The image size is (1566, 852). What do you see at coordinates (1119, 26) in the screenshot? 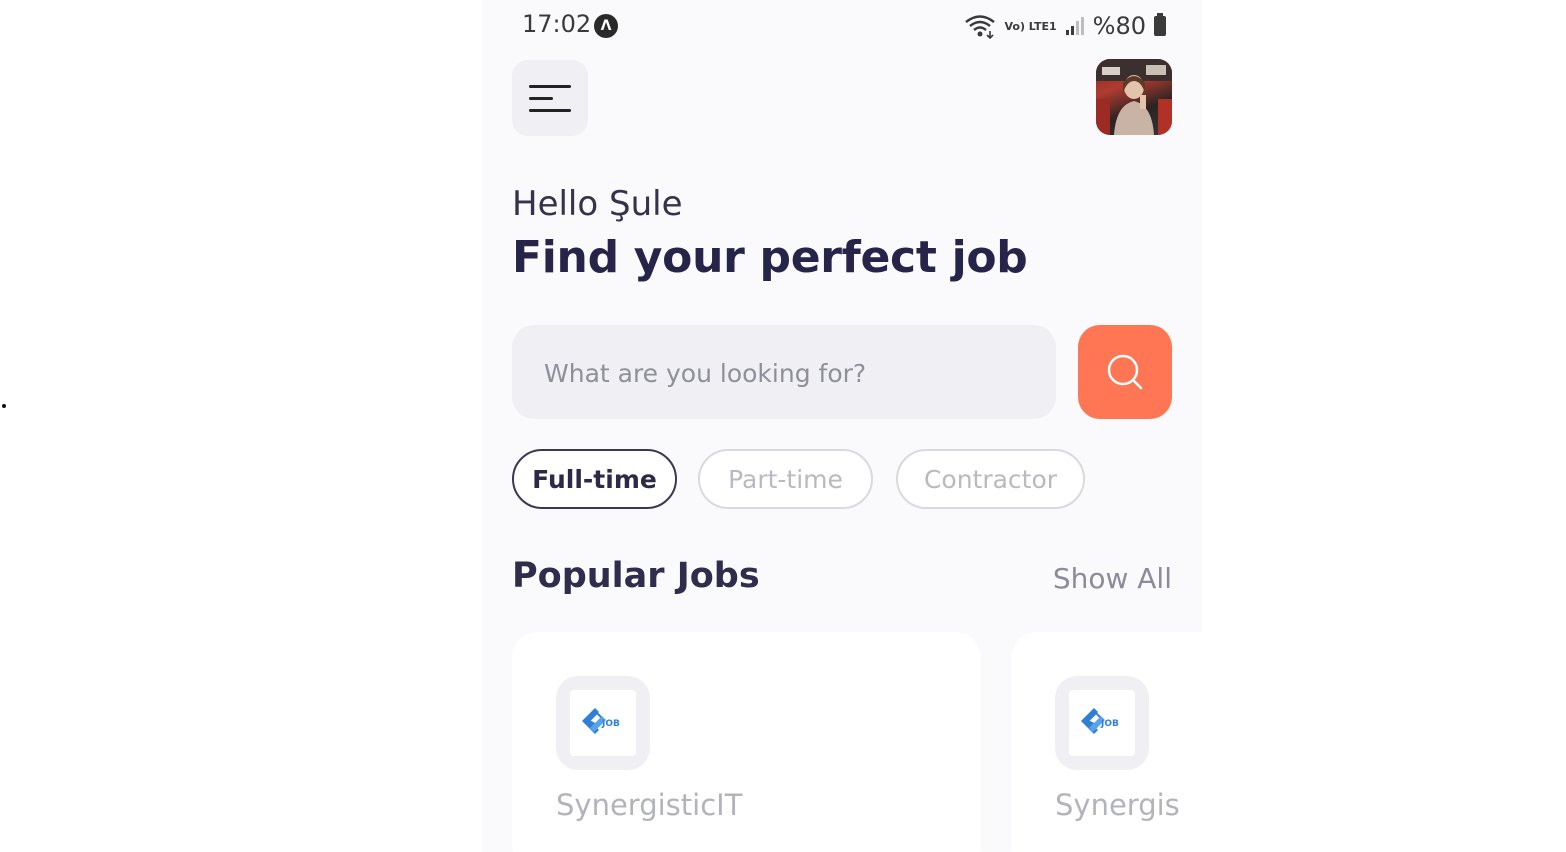
I see `battery-percent: %80` at bounding box center [1119, 26].